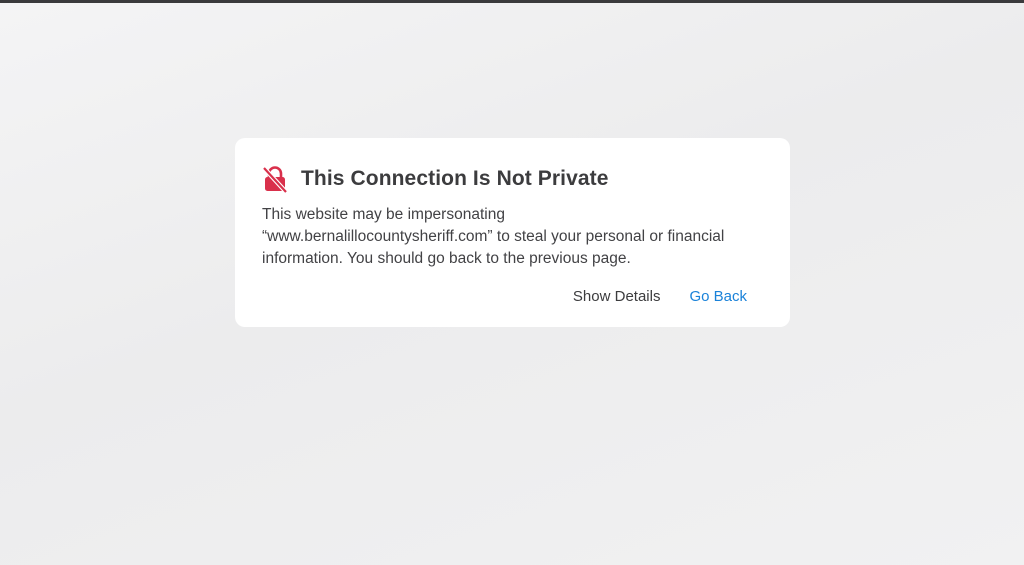 Image resolution: width=1024 pixels, height=565 pixels. Describe the element at coordinates (617, 296) in the screenshot. I see `show-details-button: Show Details` at that location.